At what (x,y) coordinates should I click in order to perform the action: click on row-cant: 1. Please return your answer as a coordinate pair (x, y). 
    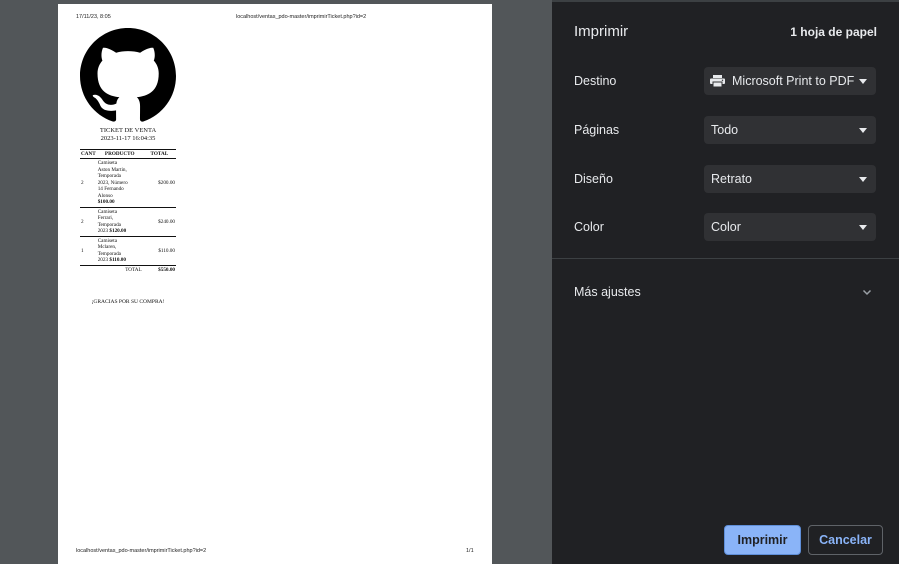
    Looking at the image, I should click on (88, 251).